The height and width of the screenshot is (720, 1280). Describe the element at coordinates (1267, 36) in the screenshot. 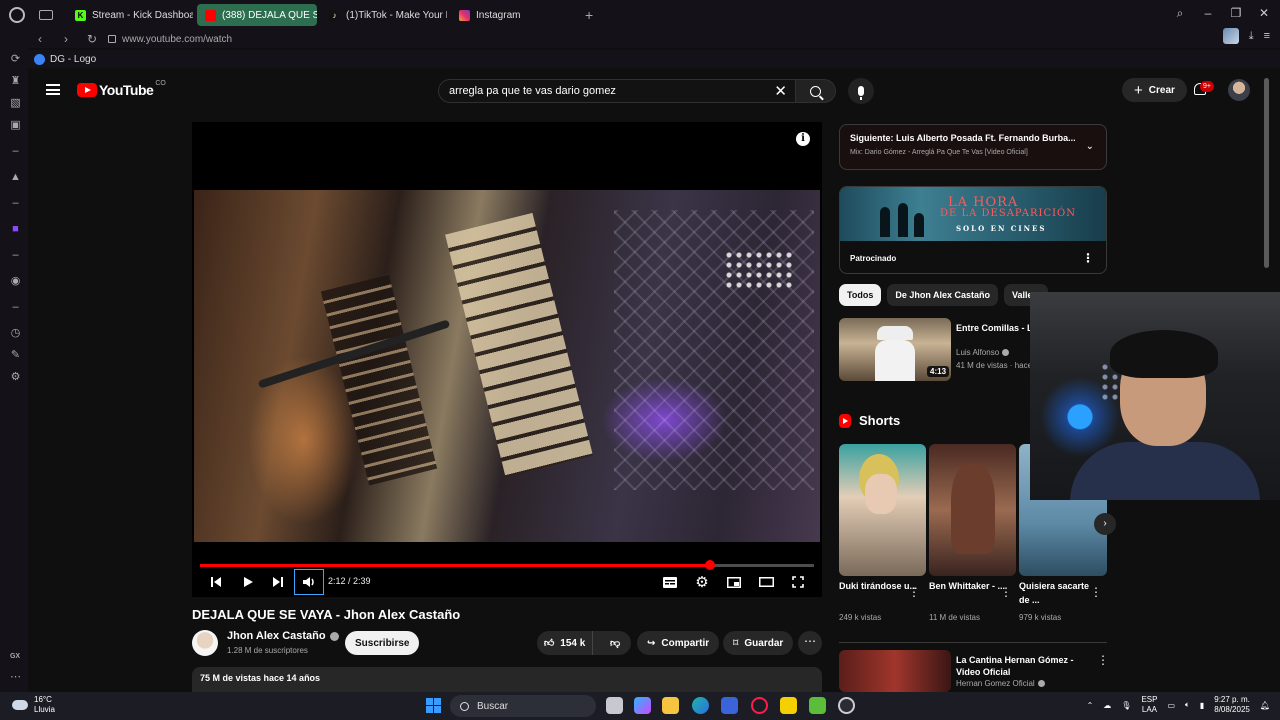

I see `easy-setup-icon: ≡` at that location.